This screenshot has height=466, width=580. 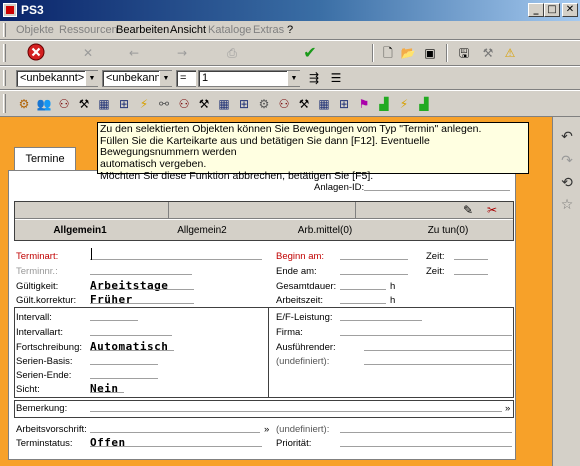 What do you see at coordinates (567, 206) in the screenshot?
I see `favorite-star-icon: ☆` at bounding box center [567, 206].